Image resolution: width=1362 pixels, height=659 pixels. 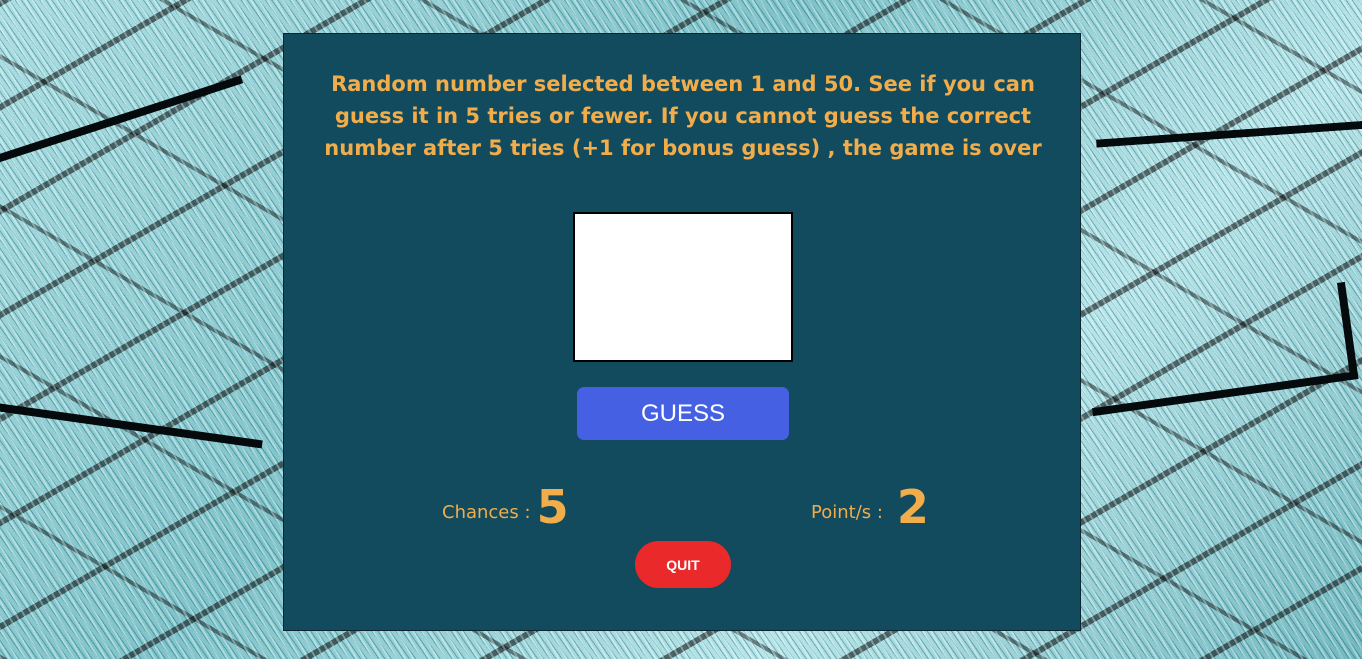 I want to click on guess-input, so click(x=683, y=287).